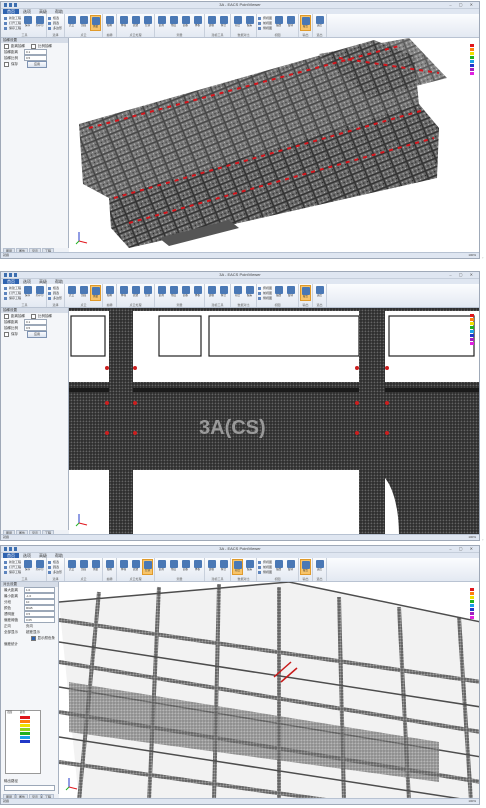 The height and width of the screenshot is (808, 486). What do you see at coordinates (12, 288) in the screenshot?
I see `ribbon-small-button: 新建工程` at bounding box center [12, 288].